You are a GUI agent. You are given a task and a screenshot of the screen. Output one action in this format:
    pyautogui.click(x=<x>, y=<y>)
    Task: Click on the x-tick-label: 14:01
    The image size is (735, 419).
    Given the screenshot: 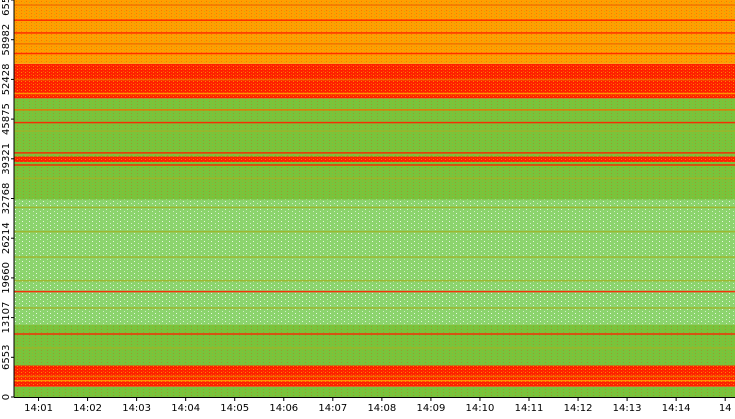 What is the action you would take?
    pyautogui.click(x=38, y=408)
    